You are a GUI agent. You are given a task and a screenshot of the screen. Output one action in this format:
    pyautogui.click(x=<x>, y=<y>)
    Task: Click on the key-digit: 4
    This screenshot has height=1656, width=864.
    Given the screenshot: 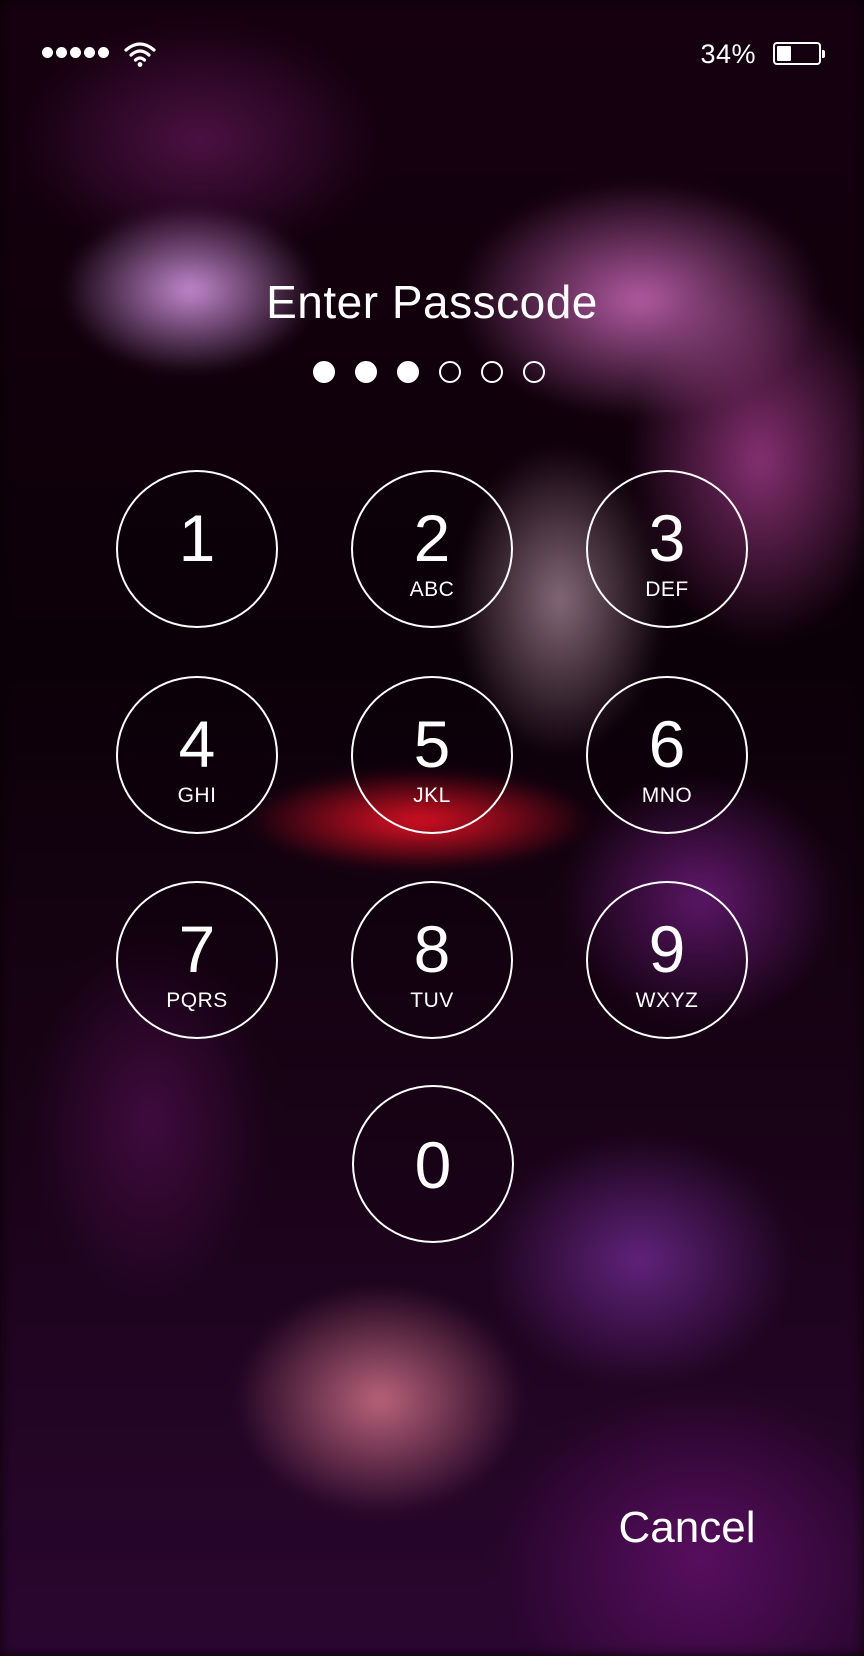 What is the action you would take?
    pyautogui.click(x=197, y=744)
    